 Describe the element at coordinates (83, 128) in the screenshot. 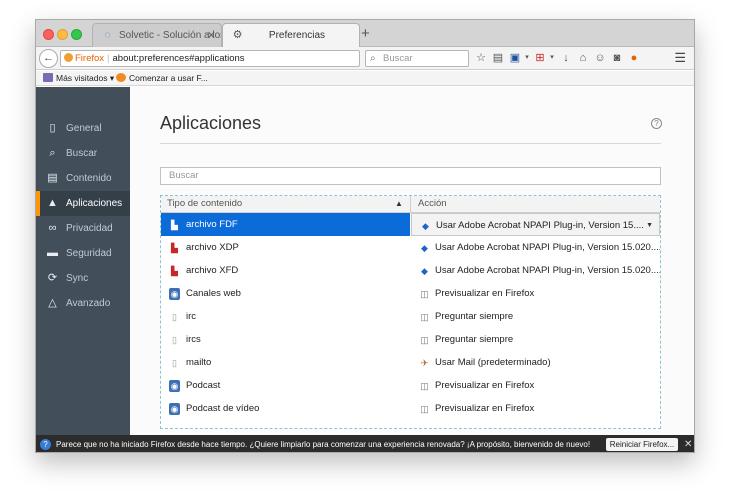

I see `sidebar-item-general: ▯ General` at that location.